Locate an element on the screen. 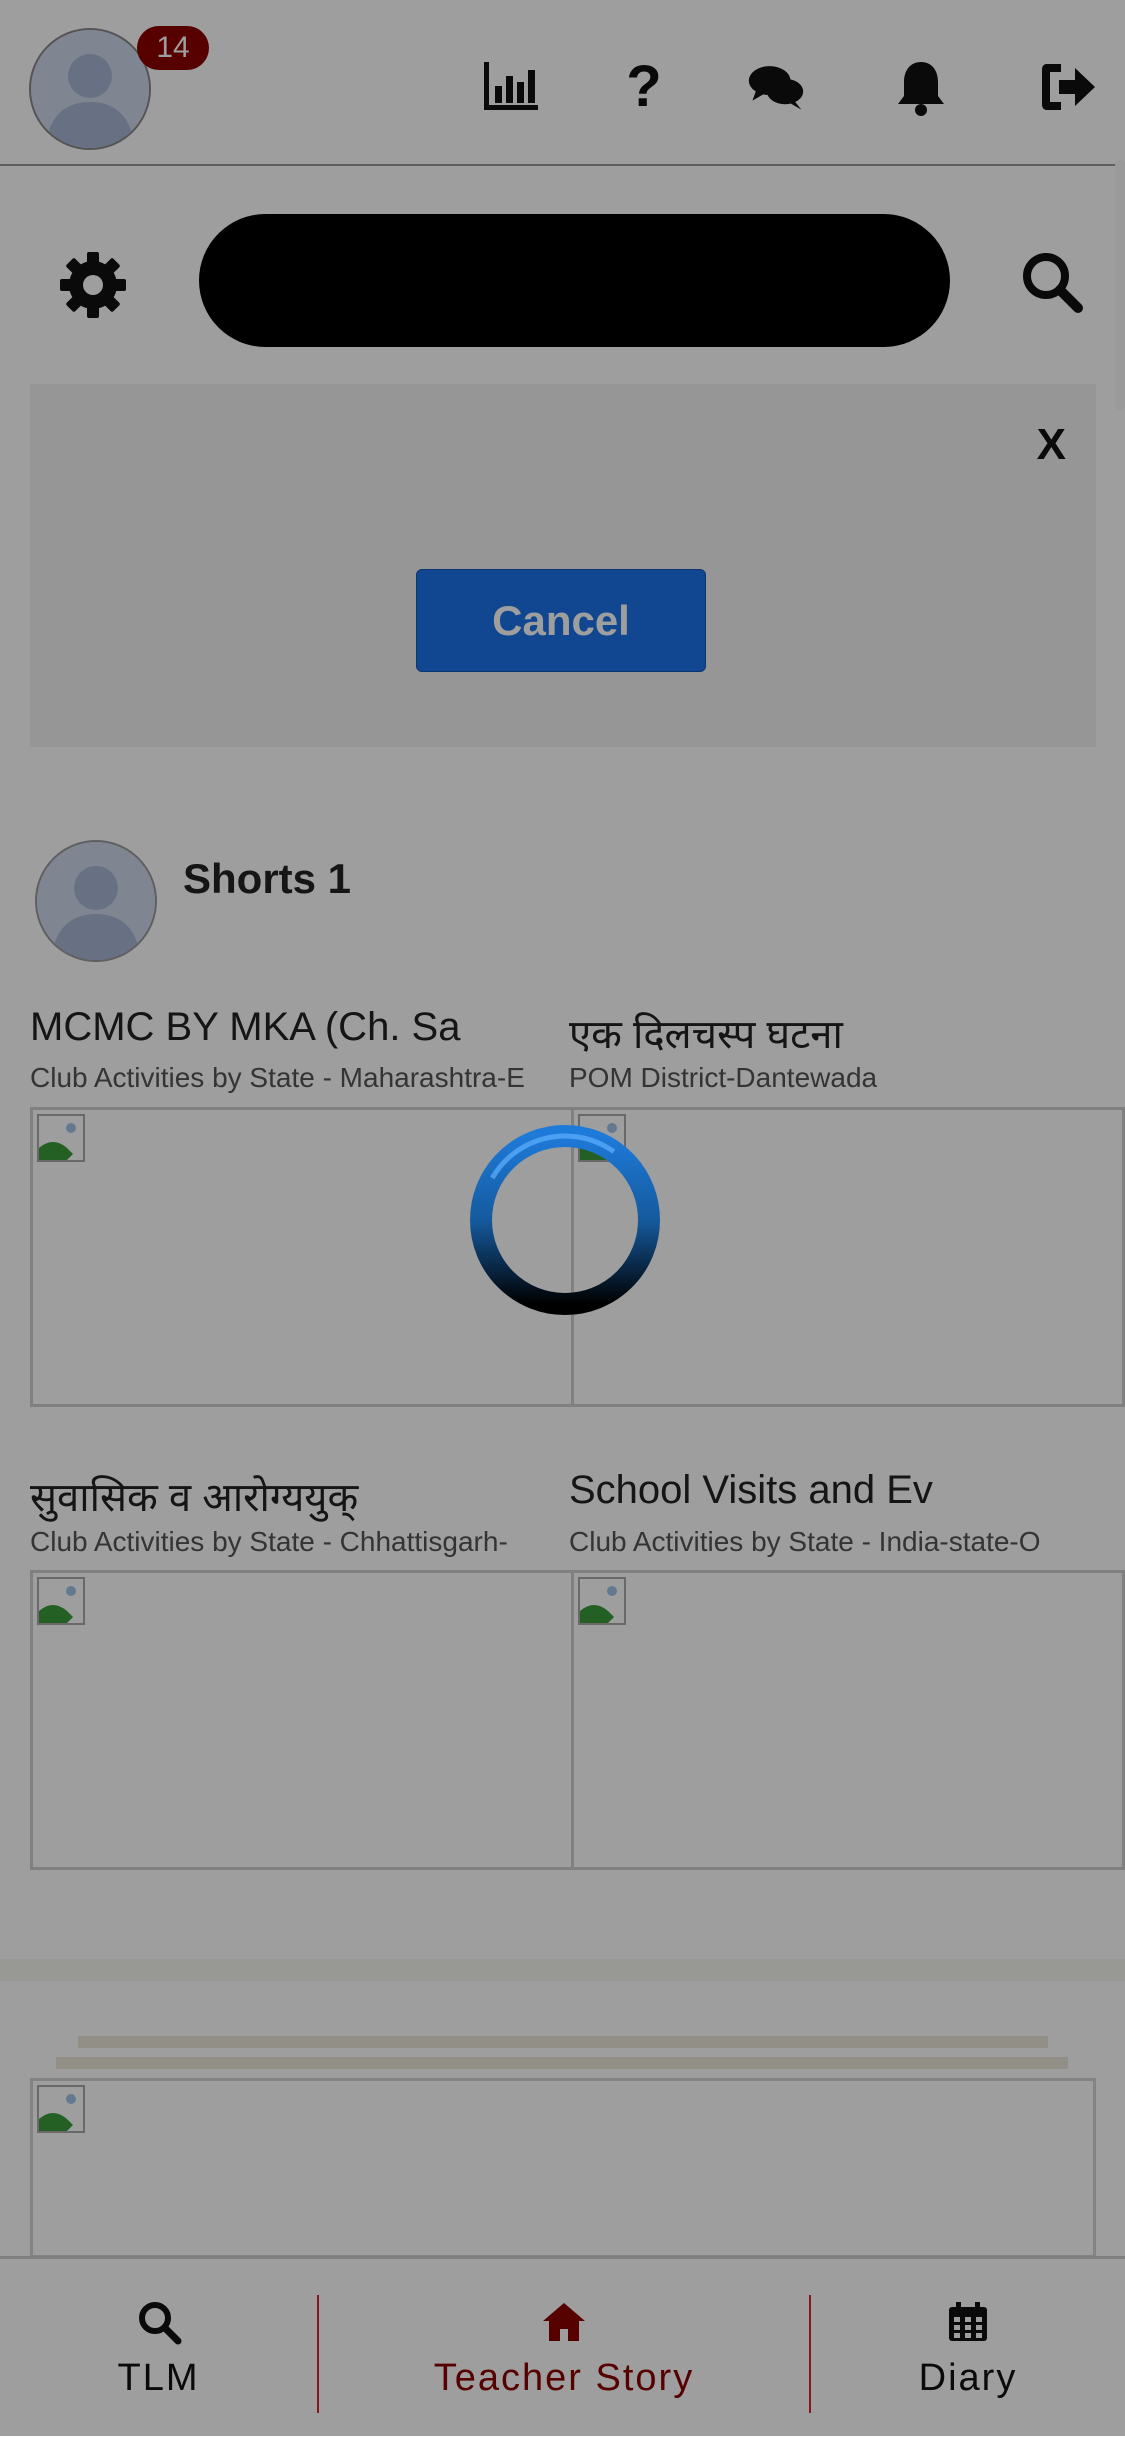 The image size is (1125, 2439). scrollbar-thumb is located at coordinates (1120, 285).